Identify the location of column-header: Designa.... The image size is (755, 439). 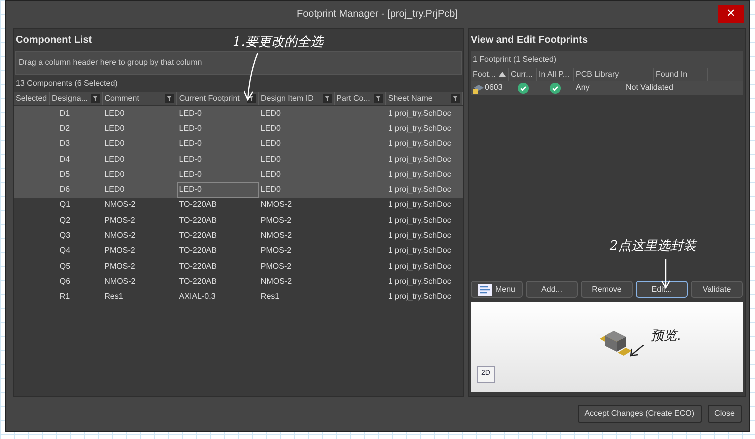
(70, 98).